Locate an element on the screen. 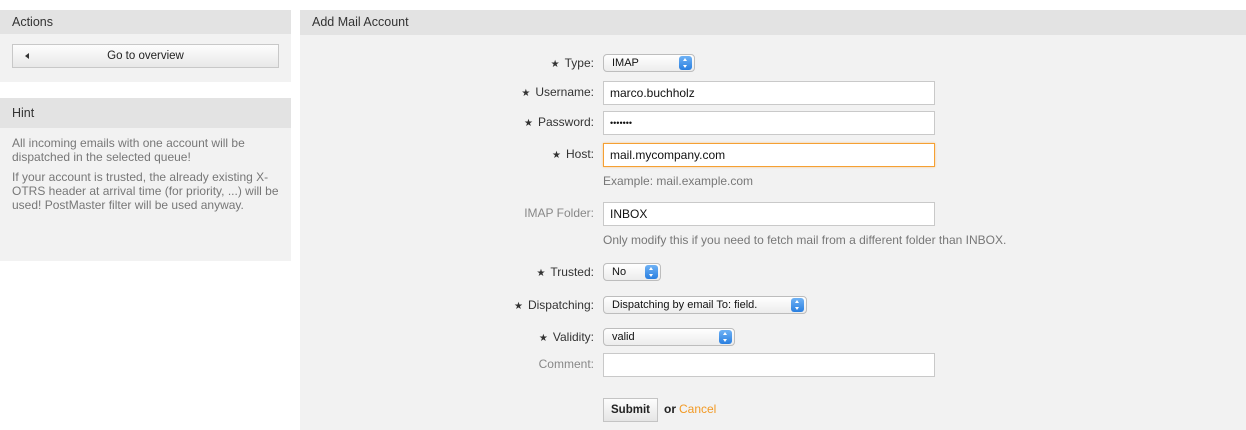  trusted-select: No is located at coordinates (632, 271).